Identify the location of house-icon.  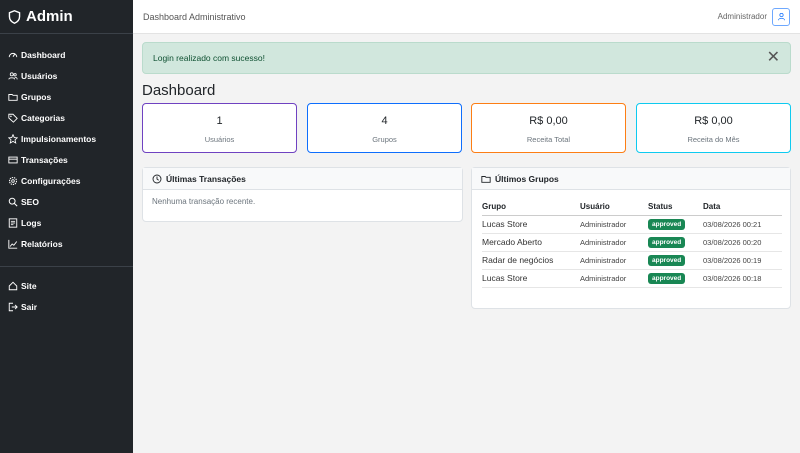
(13, 285).